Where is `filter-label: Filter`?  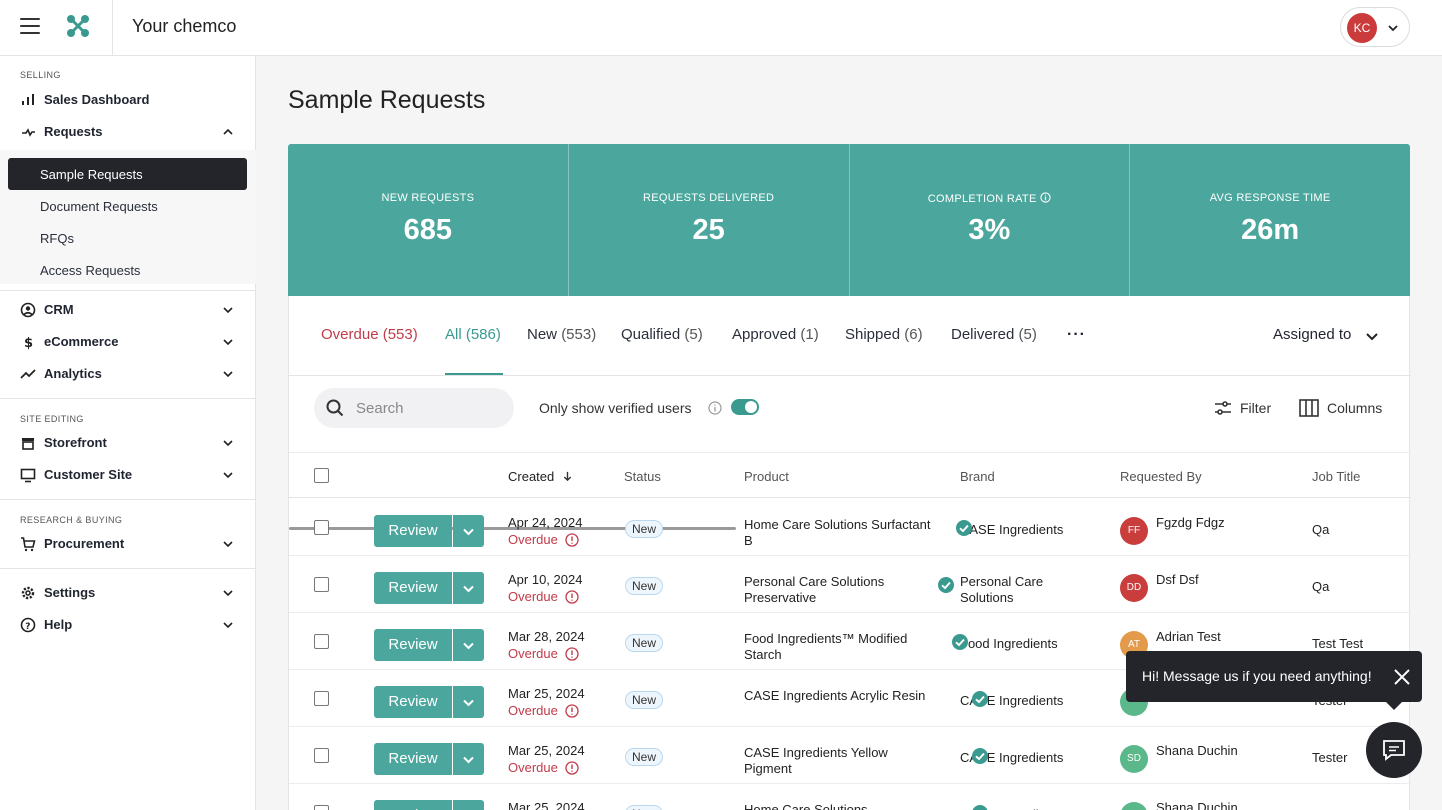
filter-label: Filter is located at coordinates (1256, 408).